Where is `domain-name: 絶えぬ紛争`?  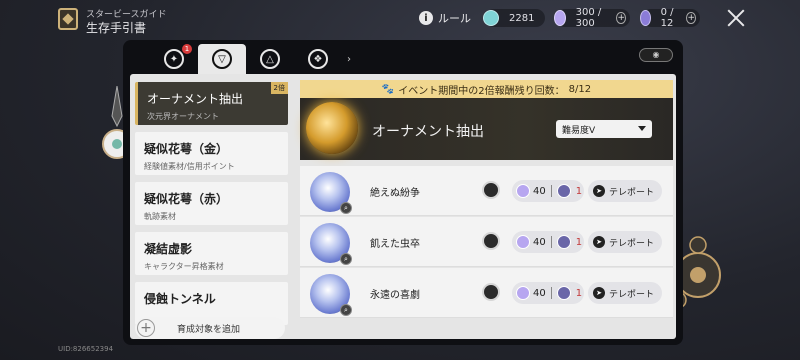 domain-name: 絶えぬ紛争 is located at coordinates (395, 193).